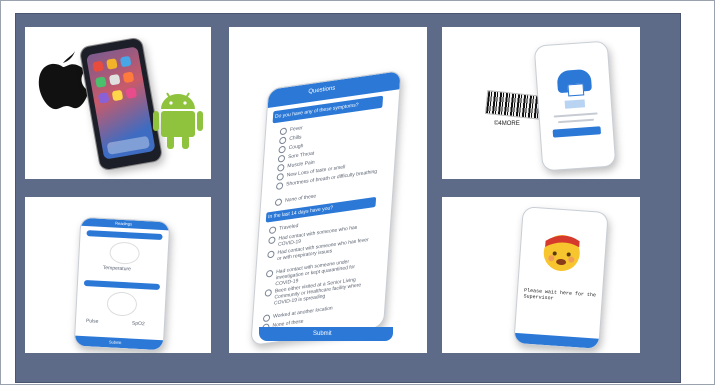 The image size is (715, 385). What do you see at coordinates (178, 120) in the screenshot?
I see `android-robot-icon` at bounding box center [178, 120].